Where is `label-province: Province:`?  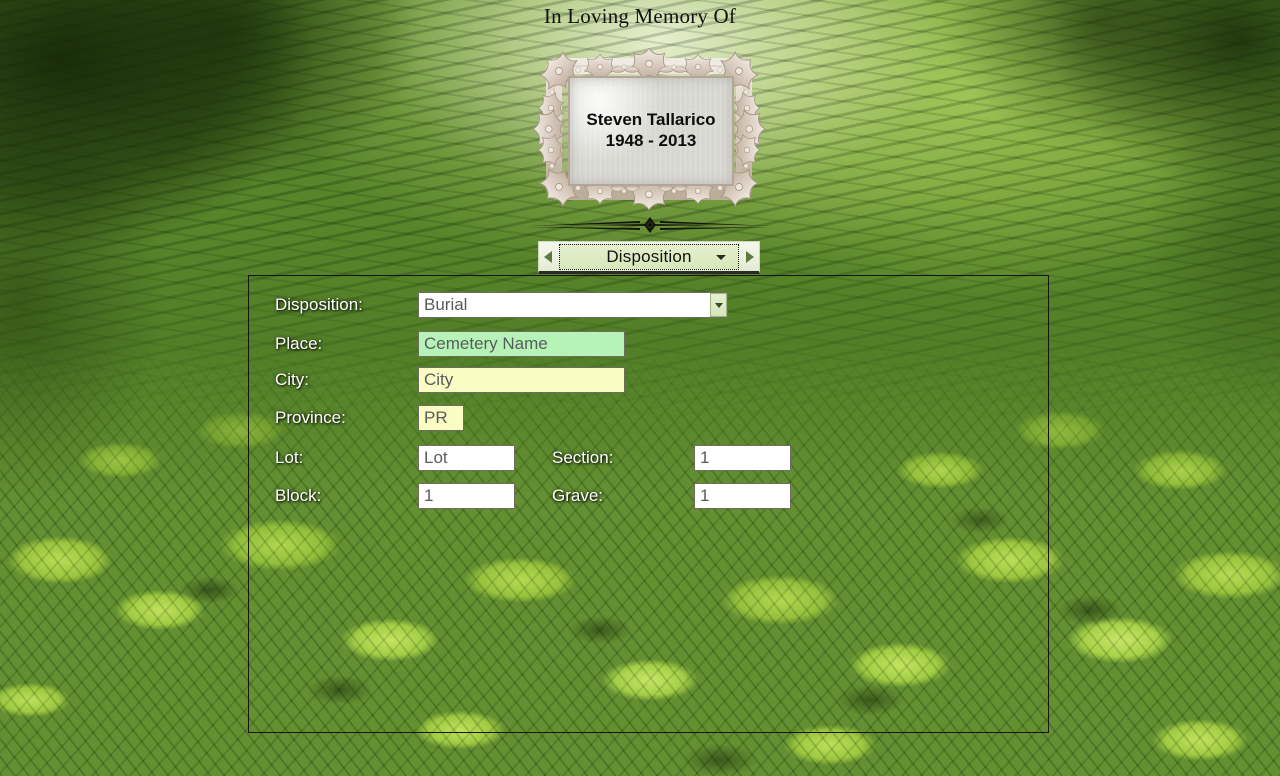 label-province: Province: is located at coordinates (310, 417).